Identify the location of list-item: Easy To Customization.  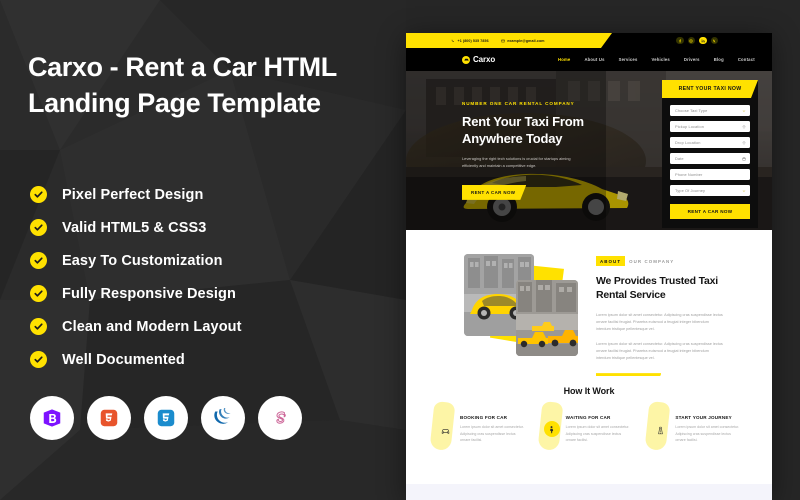
(205, 260).